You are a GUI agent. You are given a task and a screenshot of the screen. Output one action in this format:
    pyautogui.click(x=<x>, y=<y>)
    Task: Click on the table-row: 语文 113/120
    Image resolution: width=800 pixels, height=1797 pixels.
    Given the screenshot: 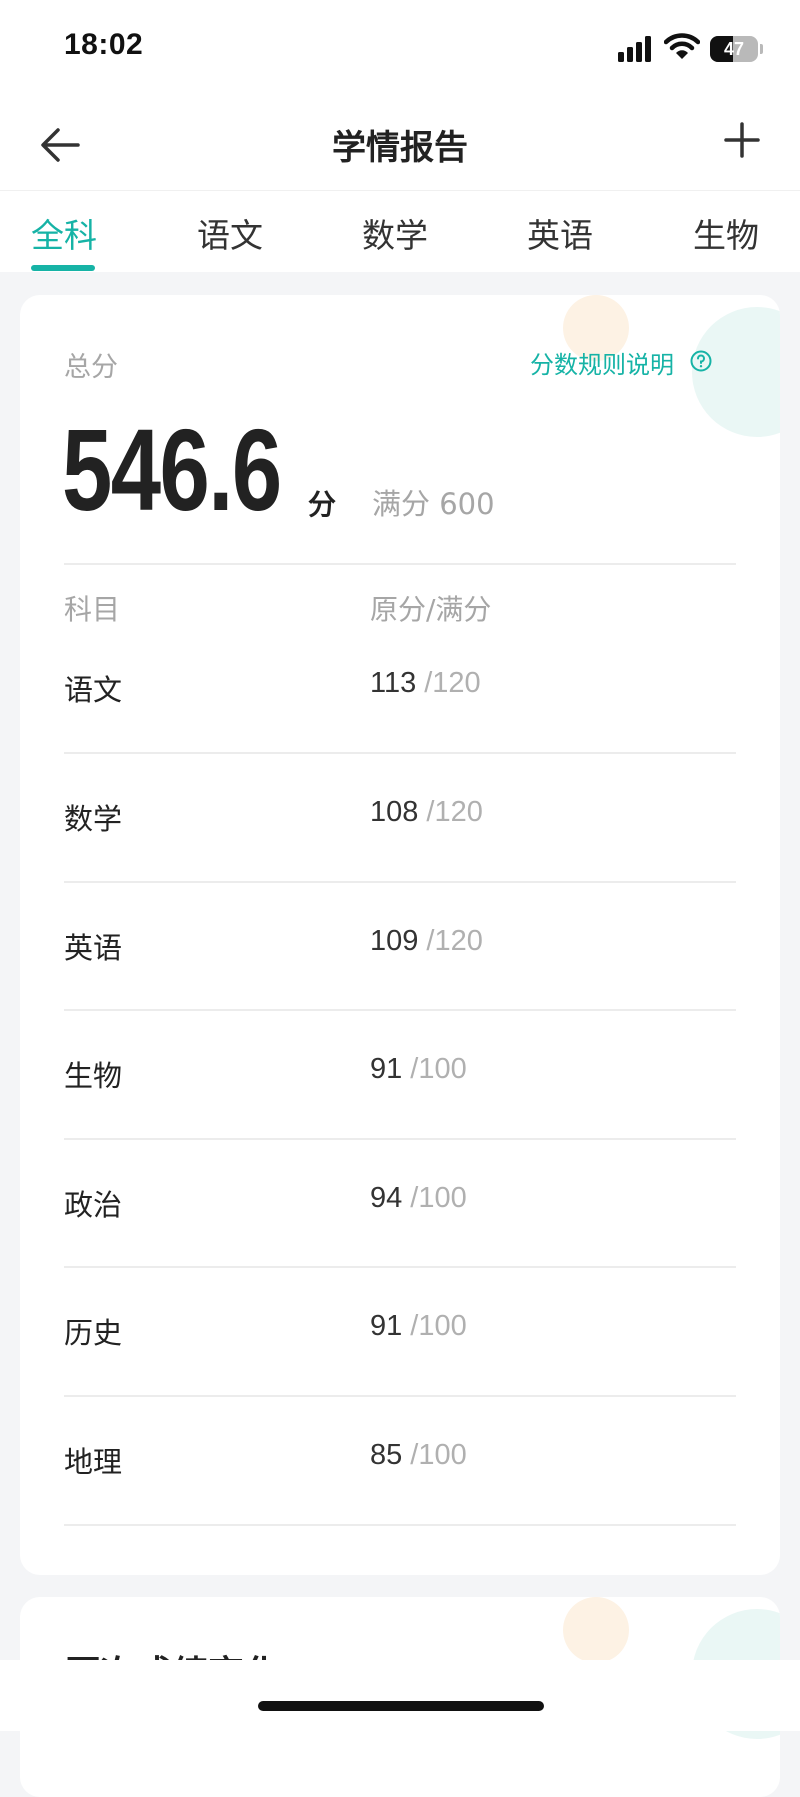 What is the action you would take?
    pyautogui.click(x=400, y=731)
    